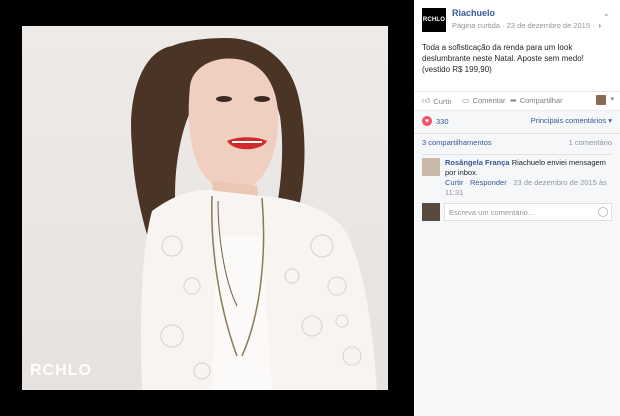 This screenshot has width=620, height=416. What do you see at coordinates (541, 100) in the screenshot?
I see `share-label: Compartilhar` at bounding box center [541, 100].